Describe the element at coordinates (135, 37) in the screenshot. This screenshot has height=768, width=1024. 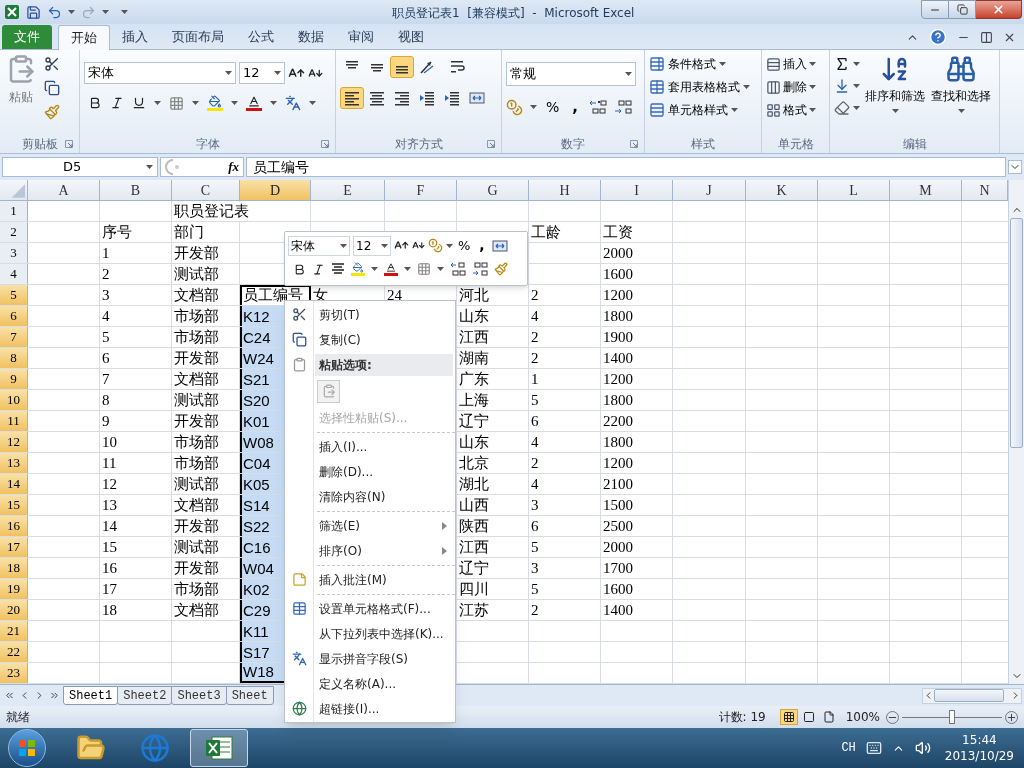
I see `ribbon-tab: 插入` at that location.